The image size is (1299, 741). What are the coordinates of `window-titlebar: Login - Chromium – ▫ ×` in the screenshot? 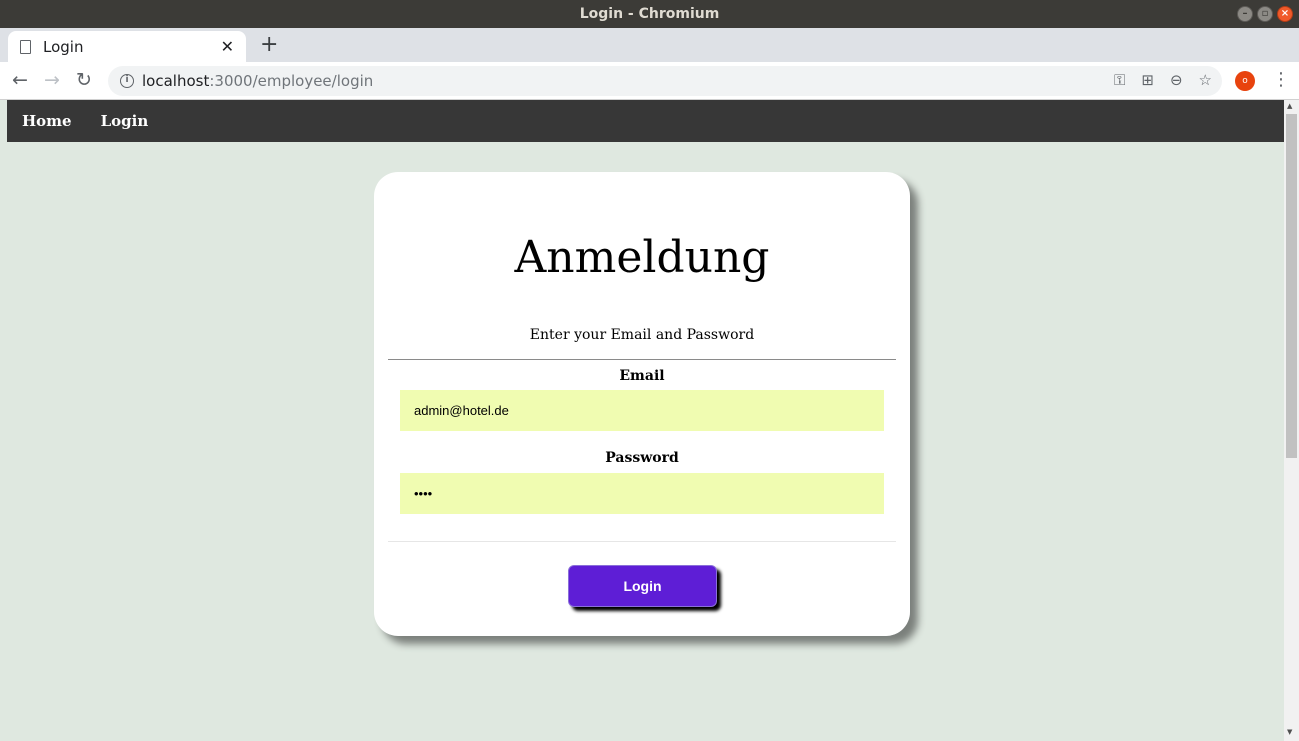 It's located at (649, 14).